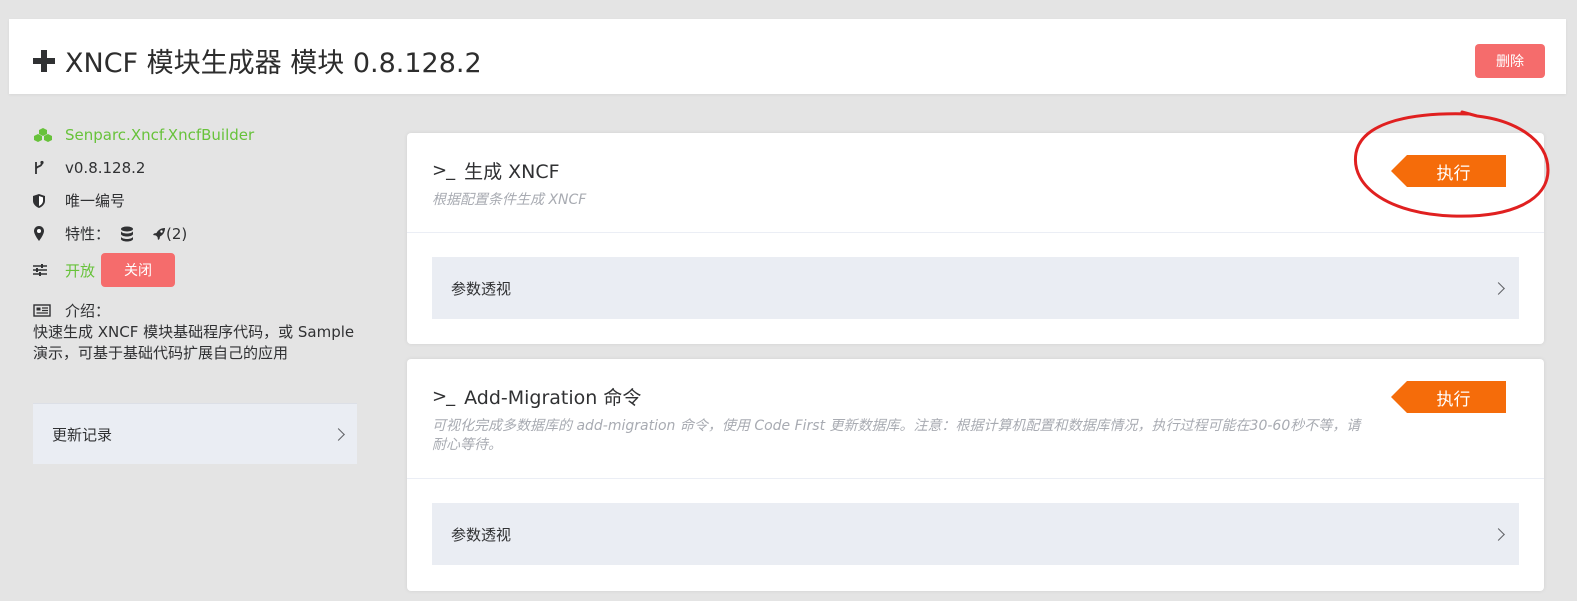  What do you see at coordinates (198, 167) in the screenshot?
I see `version-row: v0.8.128.2` at bounding box center [198, 167].